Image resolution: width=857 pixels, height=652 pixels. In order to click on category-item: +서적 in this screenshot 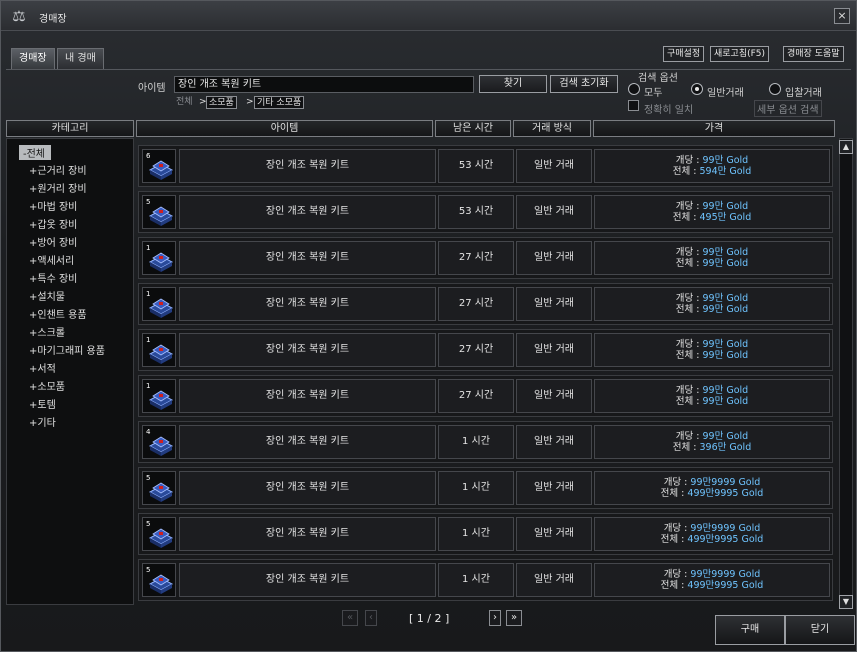, I will do `click(42, 367)`.